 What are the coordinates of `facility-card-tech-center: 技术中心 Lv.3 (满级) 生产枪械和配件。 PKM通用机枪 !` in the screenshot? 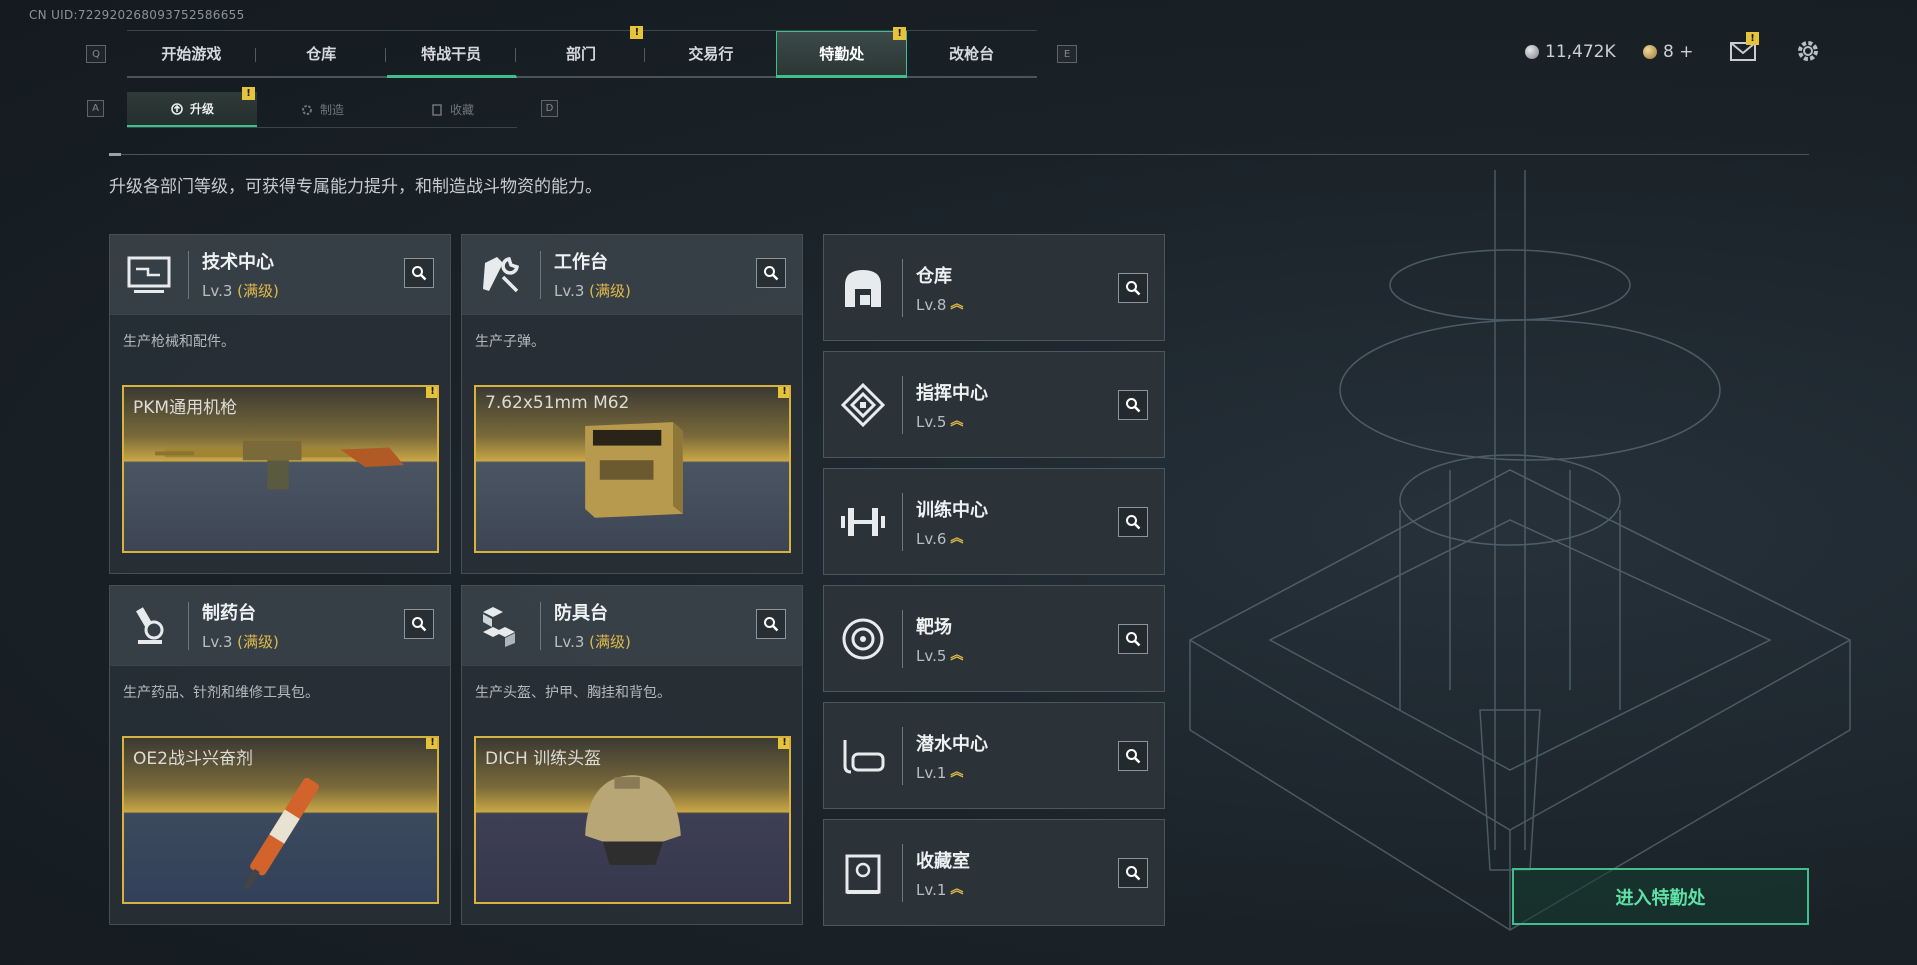 It's located at (280, 404).